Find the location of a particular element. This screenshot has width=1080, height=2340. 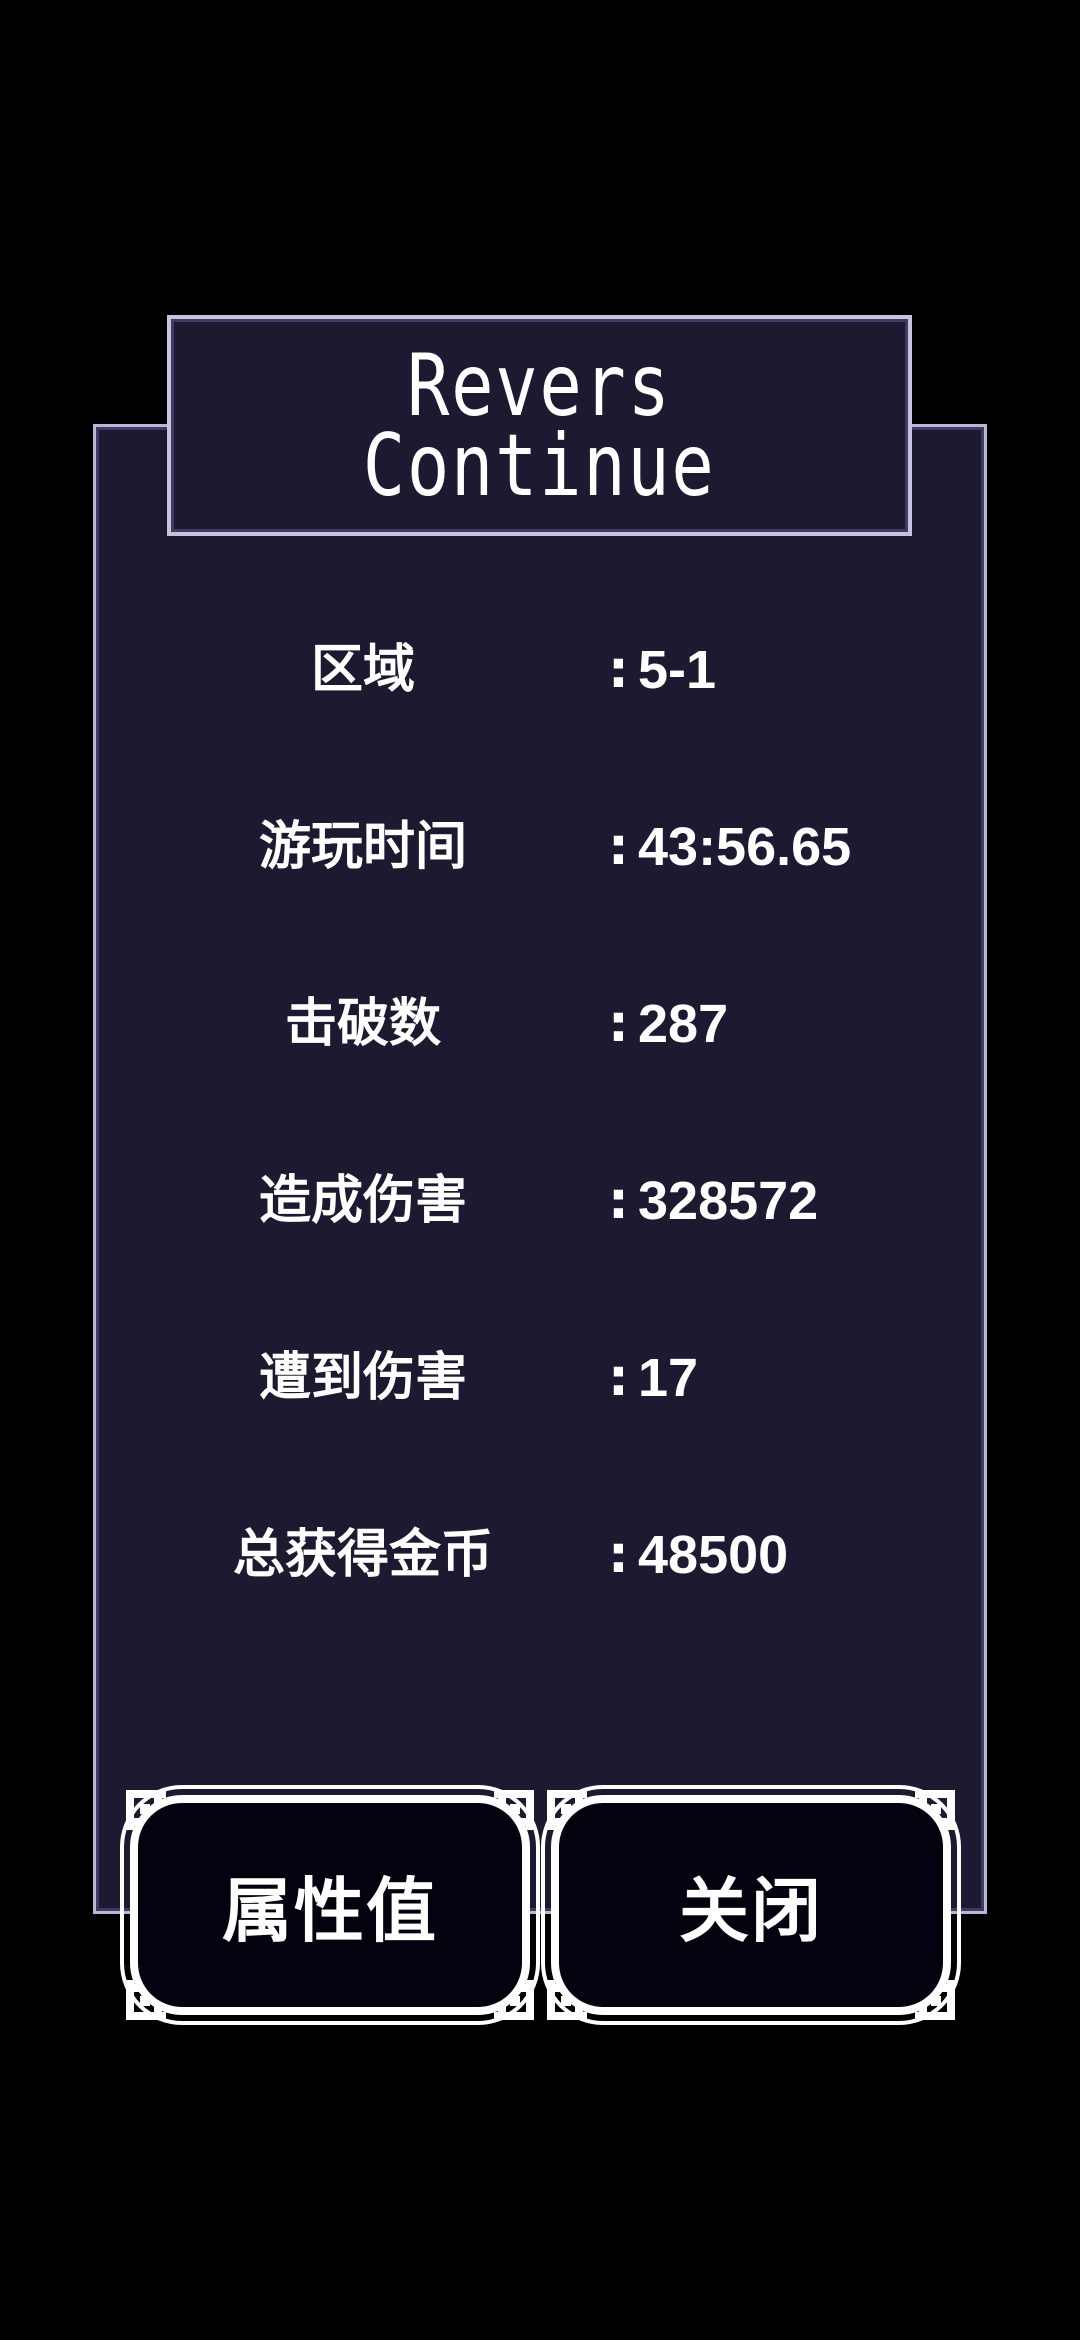

stat-label: 击破数 is located at coordinates (362, 1024).